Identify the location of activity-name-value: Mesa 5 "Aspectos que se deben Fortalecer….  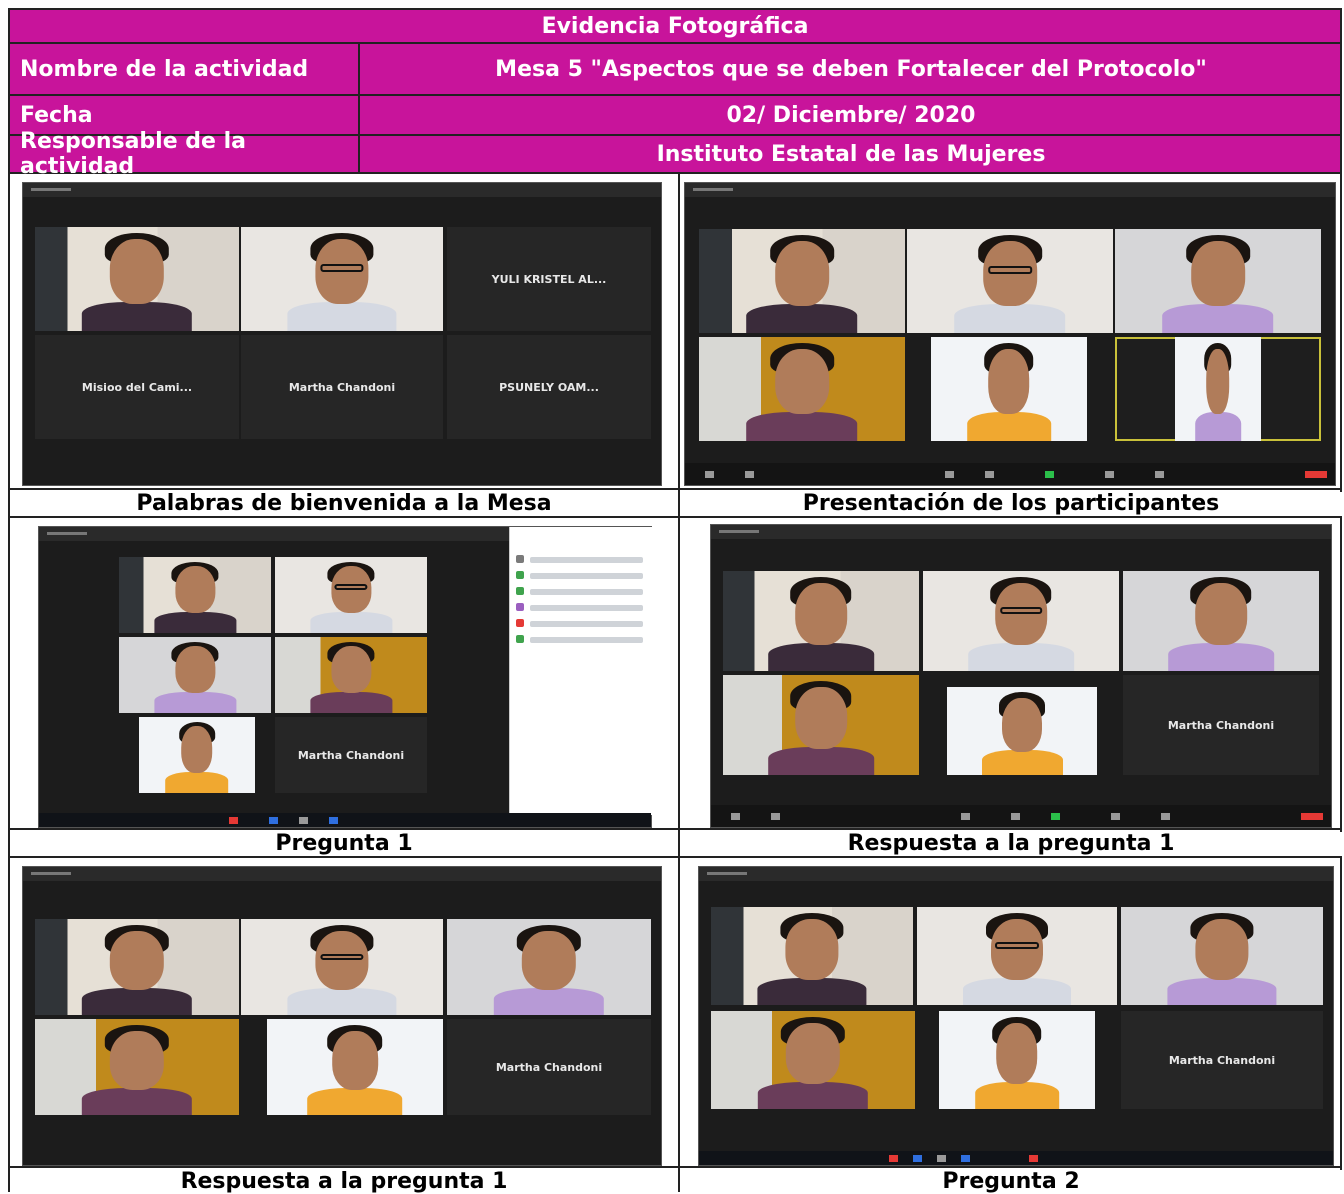
(851, 69).